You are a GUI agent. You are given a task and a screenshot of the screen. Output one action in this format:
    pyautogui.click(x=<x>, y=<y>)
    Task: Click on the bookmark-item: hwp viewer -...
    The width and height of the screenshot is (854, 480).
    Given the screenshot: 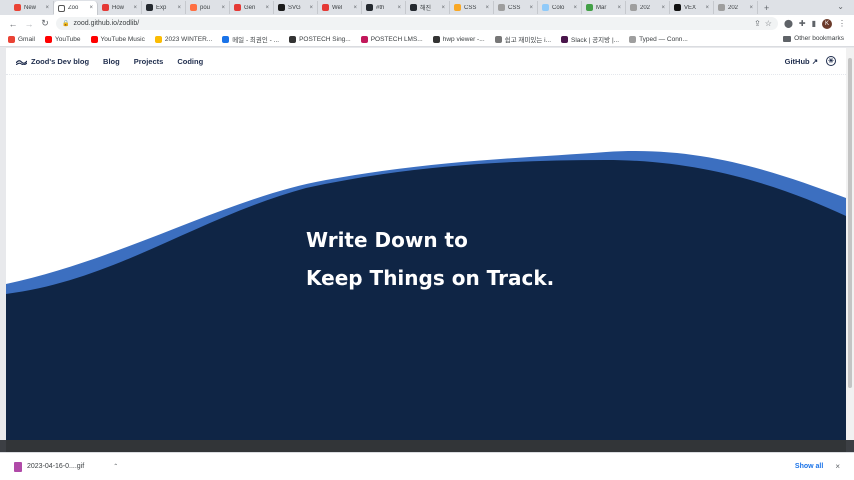 What is the action you would take?
    pyautogui.click(x=458, y=39)
    